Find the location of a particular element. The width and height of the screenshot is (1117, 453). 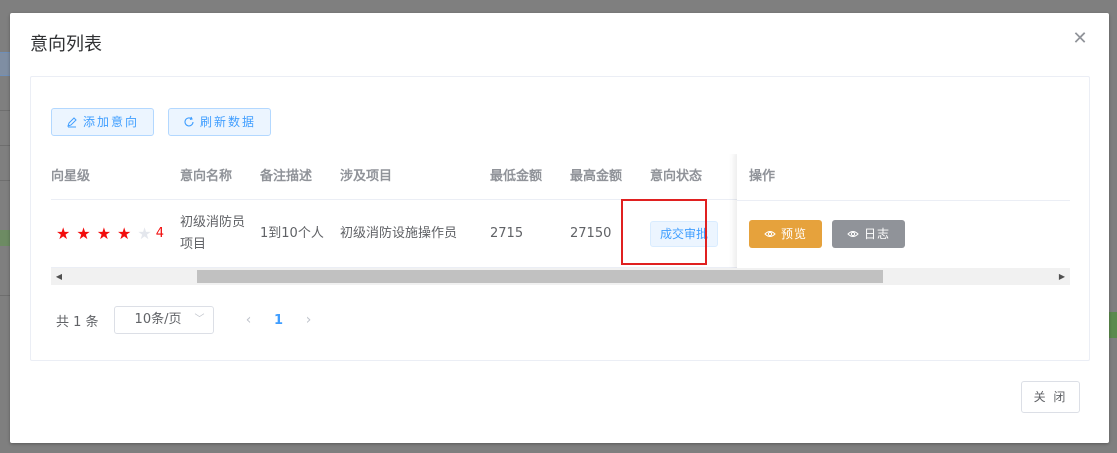

page-size-select: 10条/页 ﹀ is located at coordinates (163, 320).